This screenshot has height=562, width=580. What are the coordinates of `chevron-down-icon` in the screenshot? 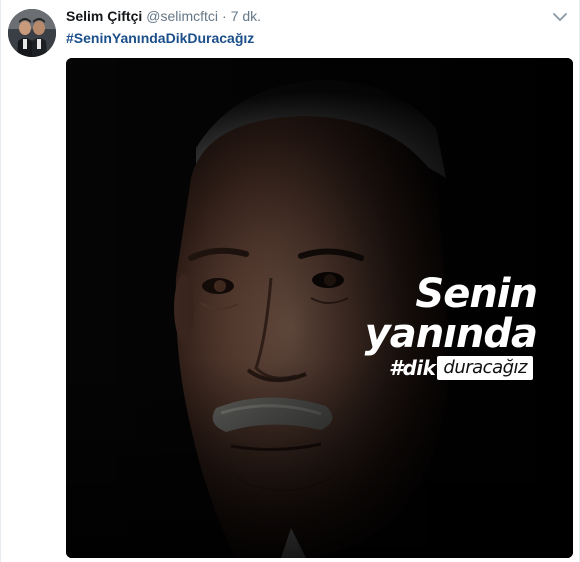 It's located at (560, 17).